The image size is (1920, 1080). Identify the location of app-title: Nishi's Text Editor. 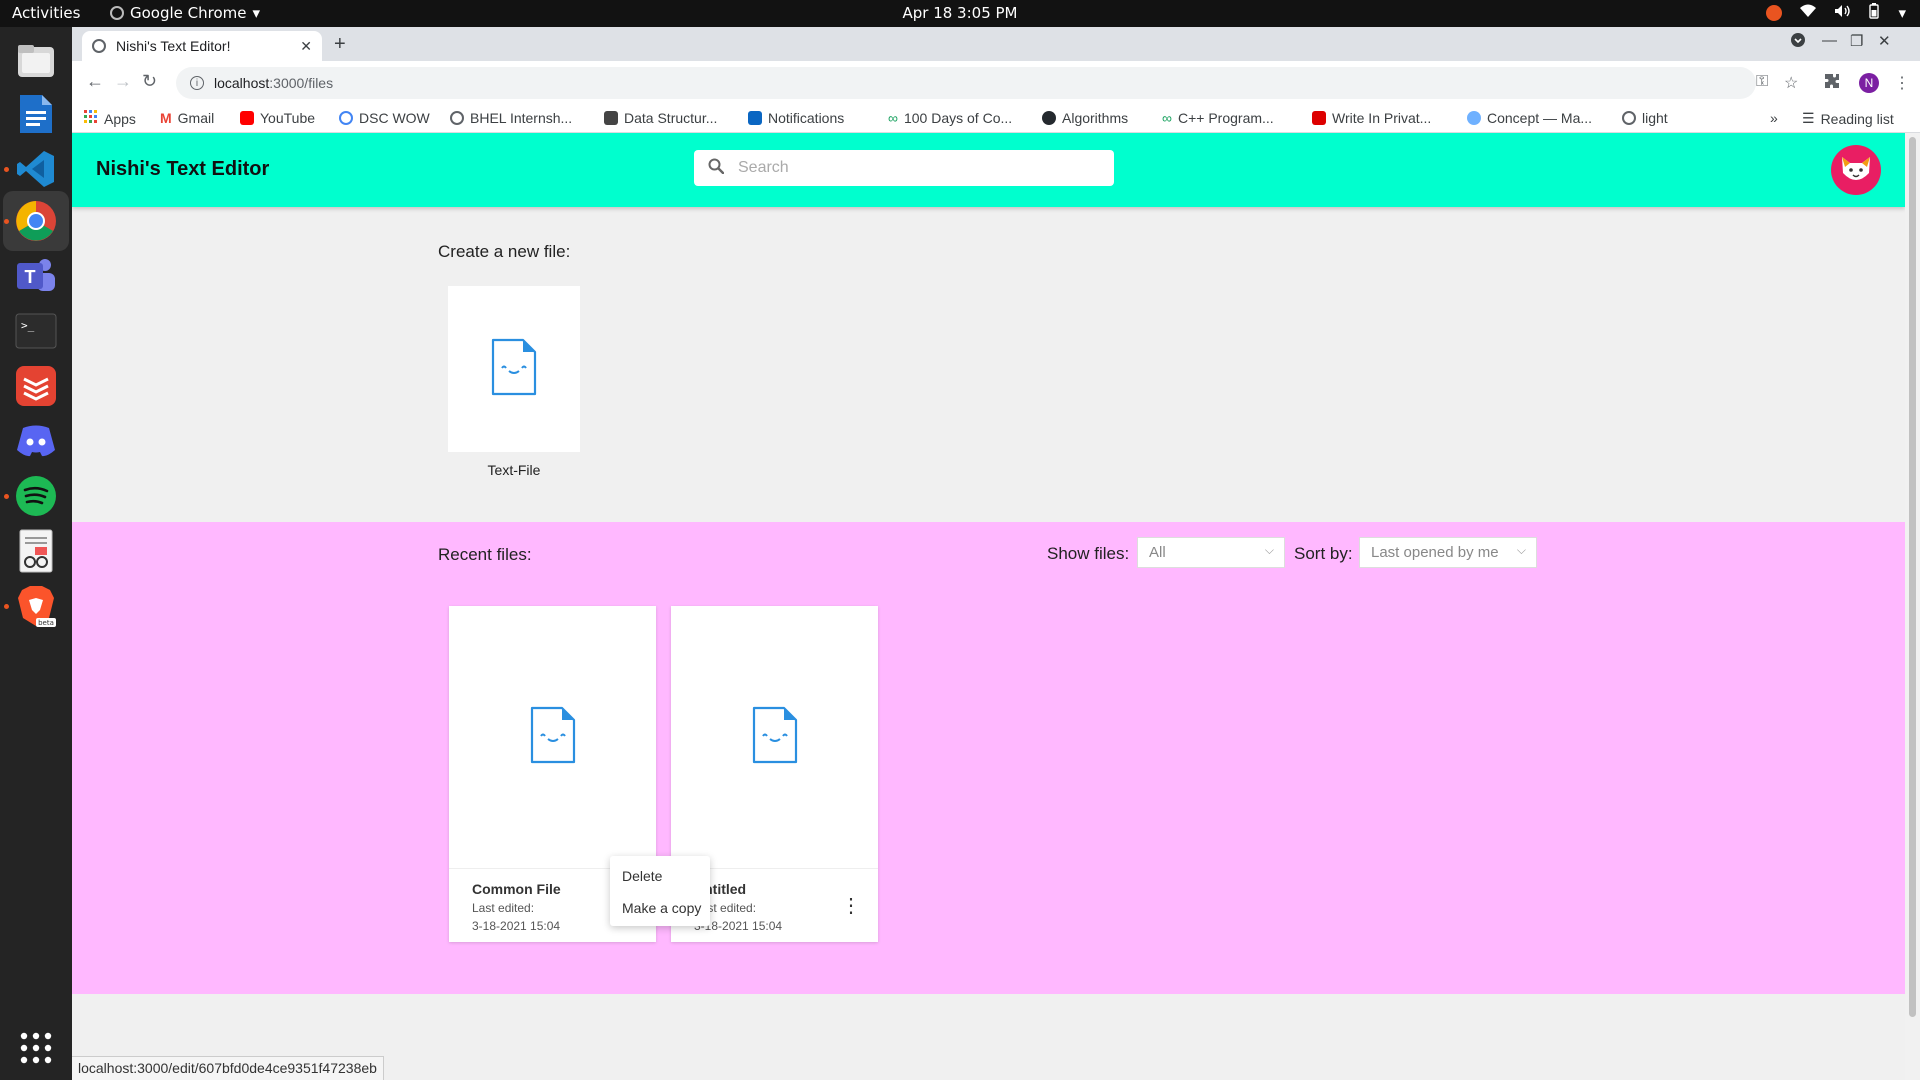
(182, 169).